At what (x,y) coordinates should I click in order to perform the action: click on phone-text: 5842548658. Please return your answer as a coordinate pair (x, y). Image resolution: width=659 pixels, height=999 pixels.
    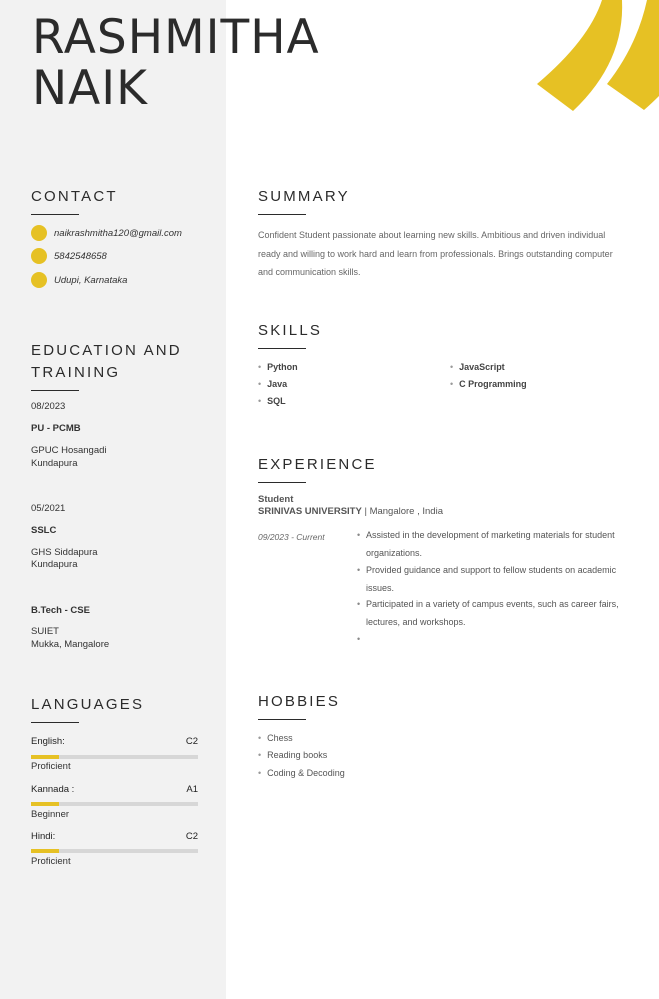
    Looking at the image, I should click on (80, 256).